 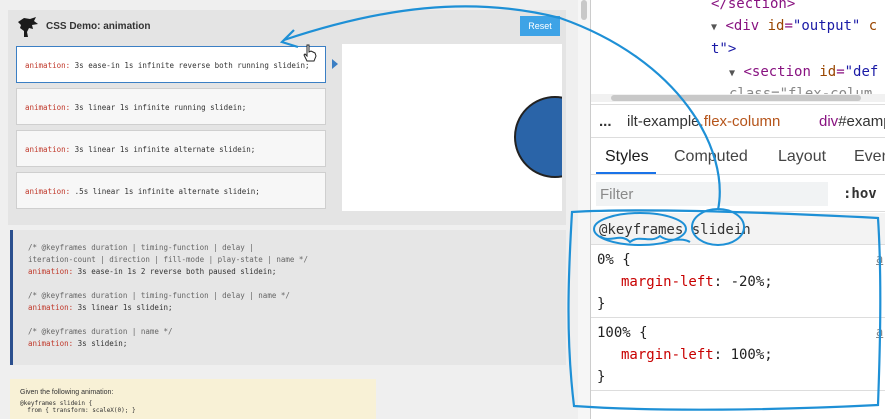 What do you see at coordinates (67, 392) in the screenshot?
I see `note-text: Given the following animation:` at bounding box center [67, 392].